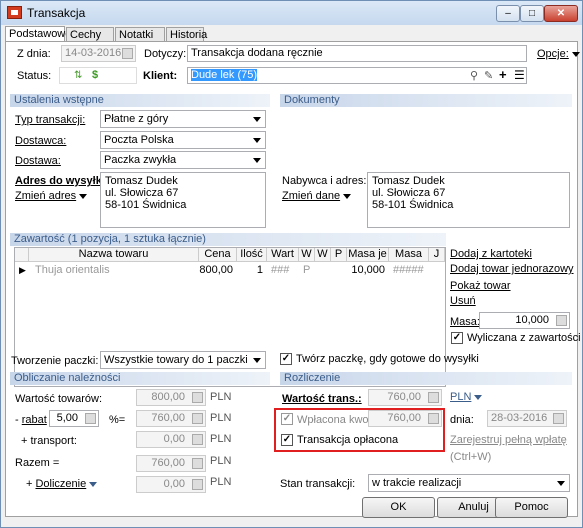  Describe the element at coordinates (14, 12) in the screenshot. I see `app-icon` at that location.